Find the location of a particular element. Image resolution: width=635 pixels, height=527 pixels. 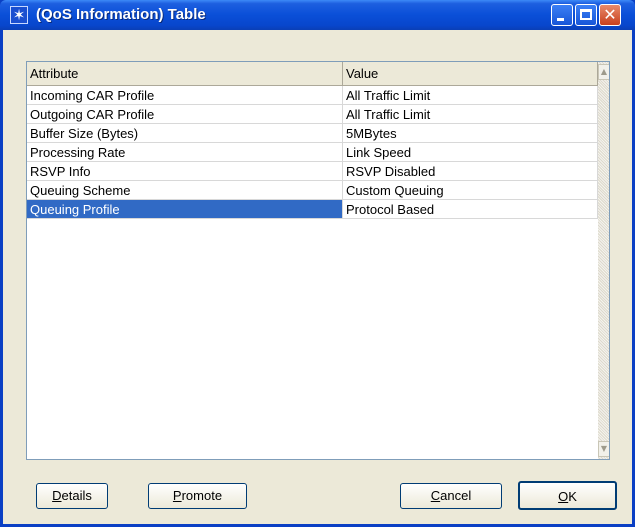

column-header-value: Value is located at coordinates (470, 74).